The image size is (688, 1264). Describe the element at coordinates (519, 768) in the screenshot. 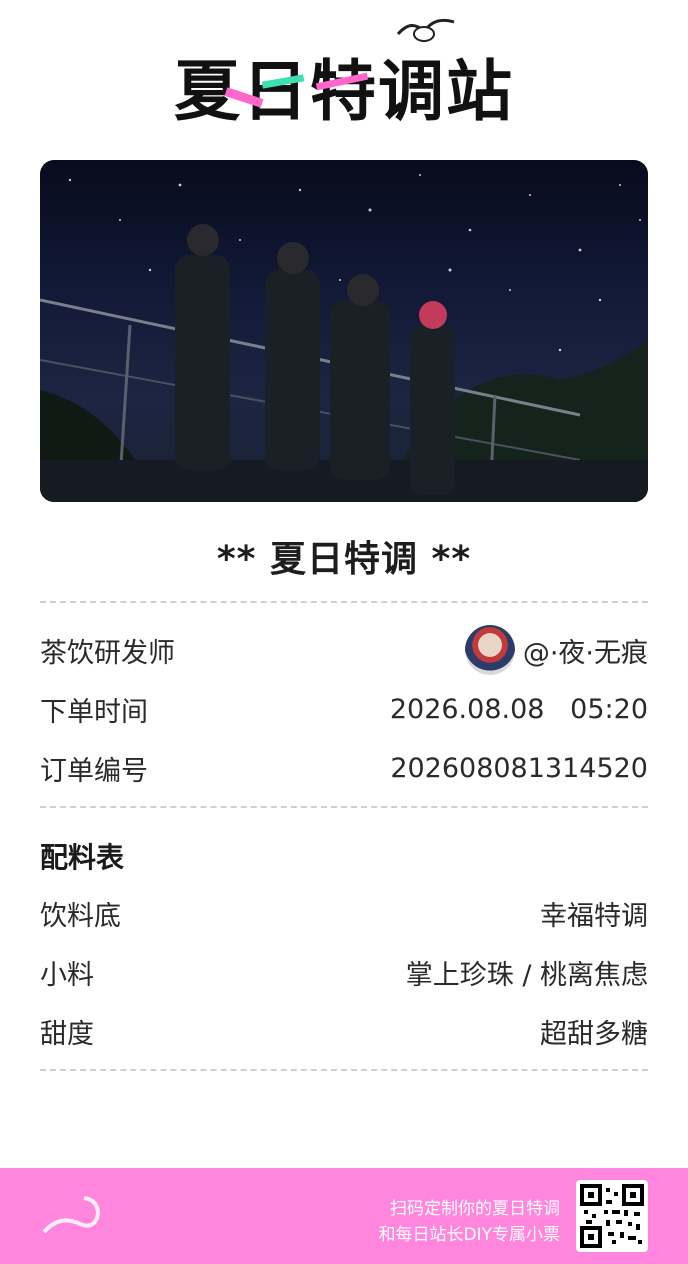

I see `order-number-value: 202608081314520` at that location.